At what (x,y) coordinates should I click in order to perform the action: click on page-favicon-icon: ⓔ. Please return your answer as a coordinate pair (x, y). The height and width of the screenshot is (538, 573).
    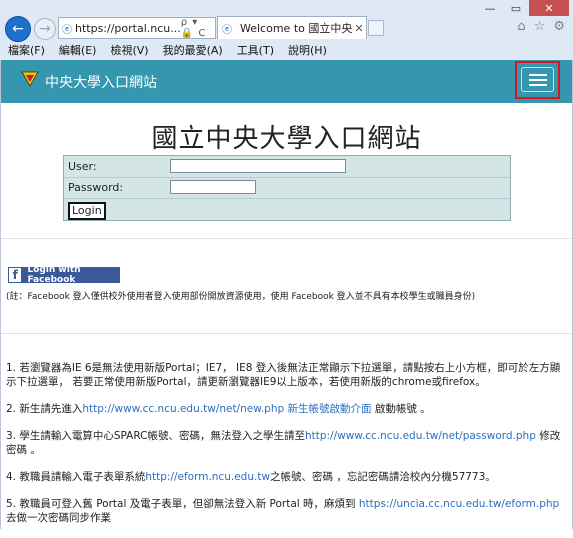
    Looking at the image, I should click on (227, 30).